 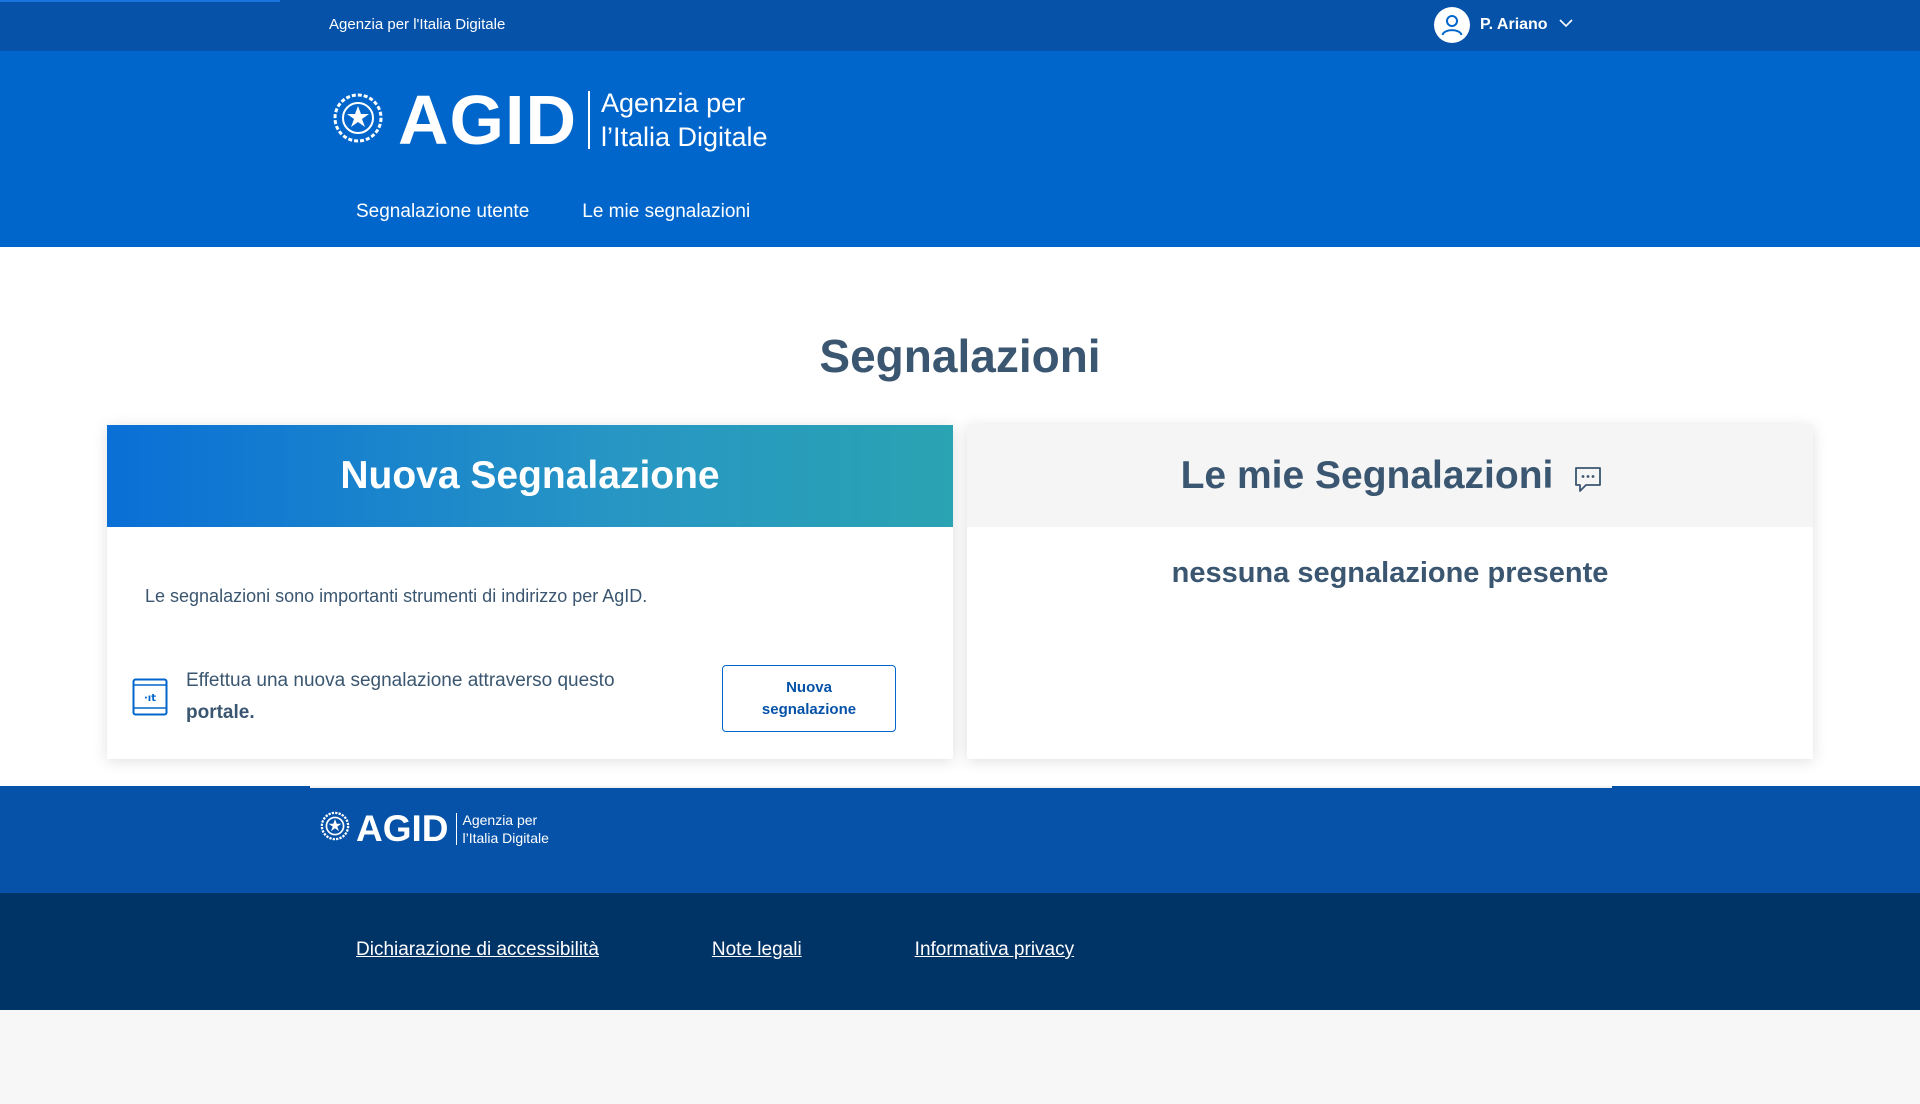 What do you see at coordinates (809, 709) in the screenshot?
I see `new-report-button-line2: segnalazione` at bounding box center [809, 709].